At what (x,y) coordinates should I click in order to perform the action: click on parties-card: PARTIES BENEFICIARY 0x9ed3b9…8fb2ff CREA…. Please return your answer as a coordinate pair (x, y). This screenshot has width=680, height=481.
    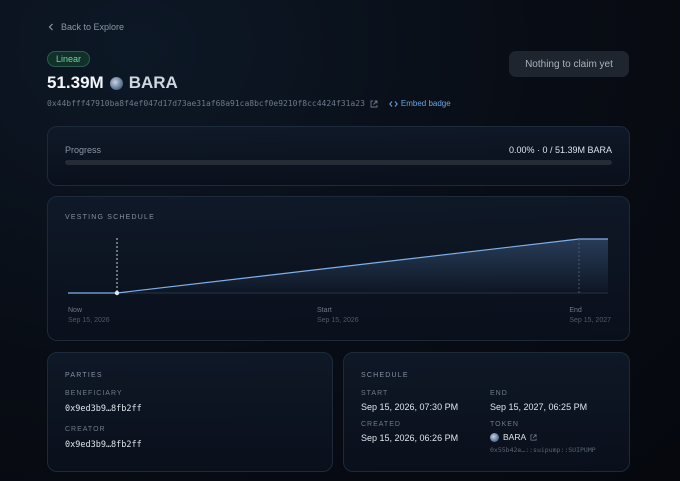
    Looking at the image, I should click on (190, 412).